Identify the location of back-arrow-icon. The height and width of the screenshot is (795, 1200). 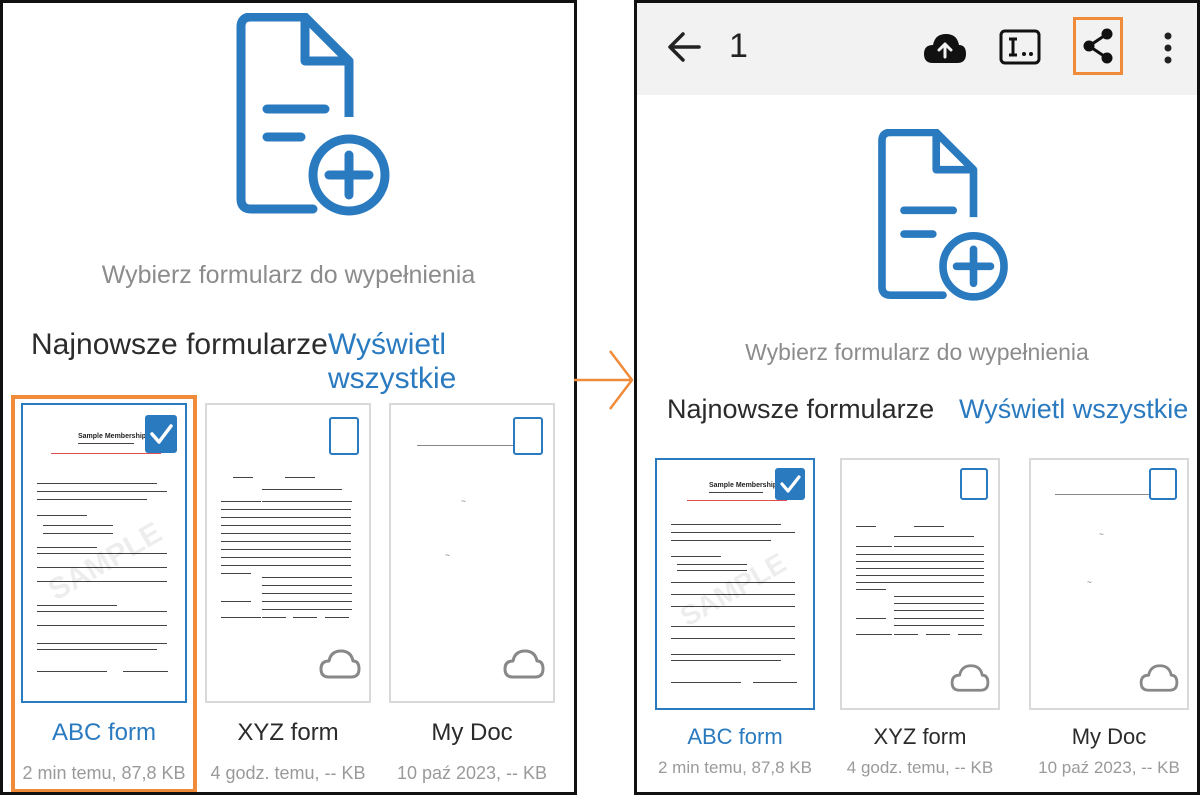
(684, 47).